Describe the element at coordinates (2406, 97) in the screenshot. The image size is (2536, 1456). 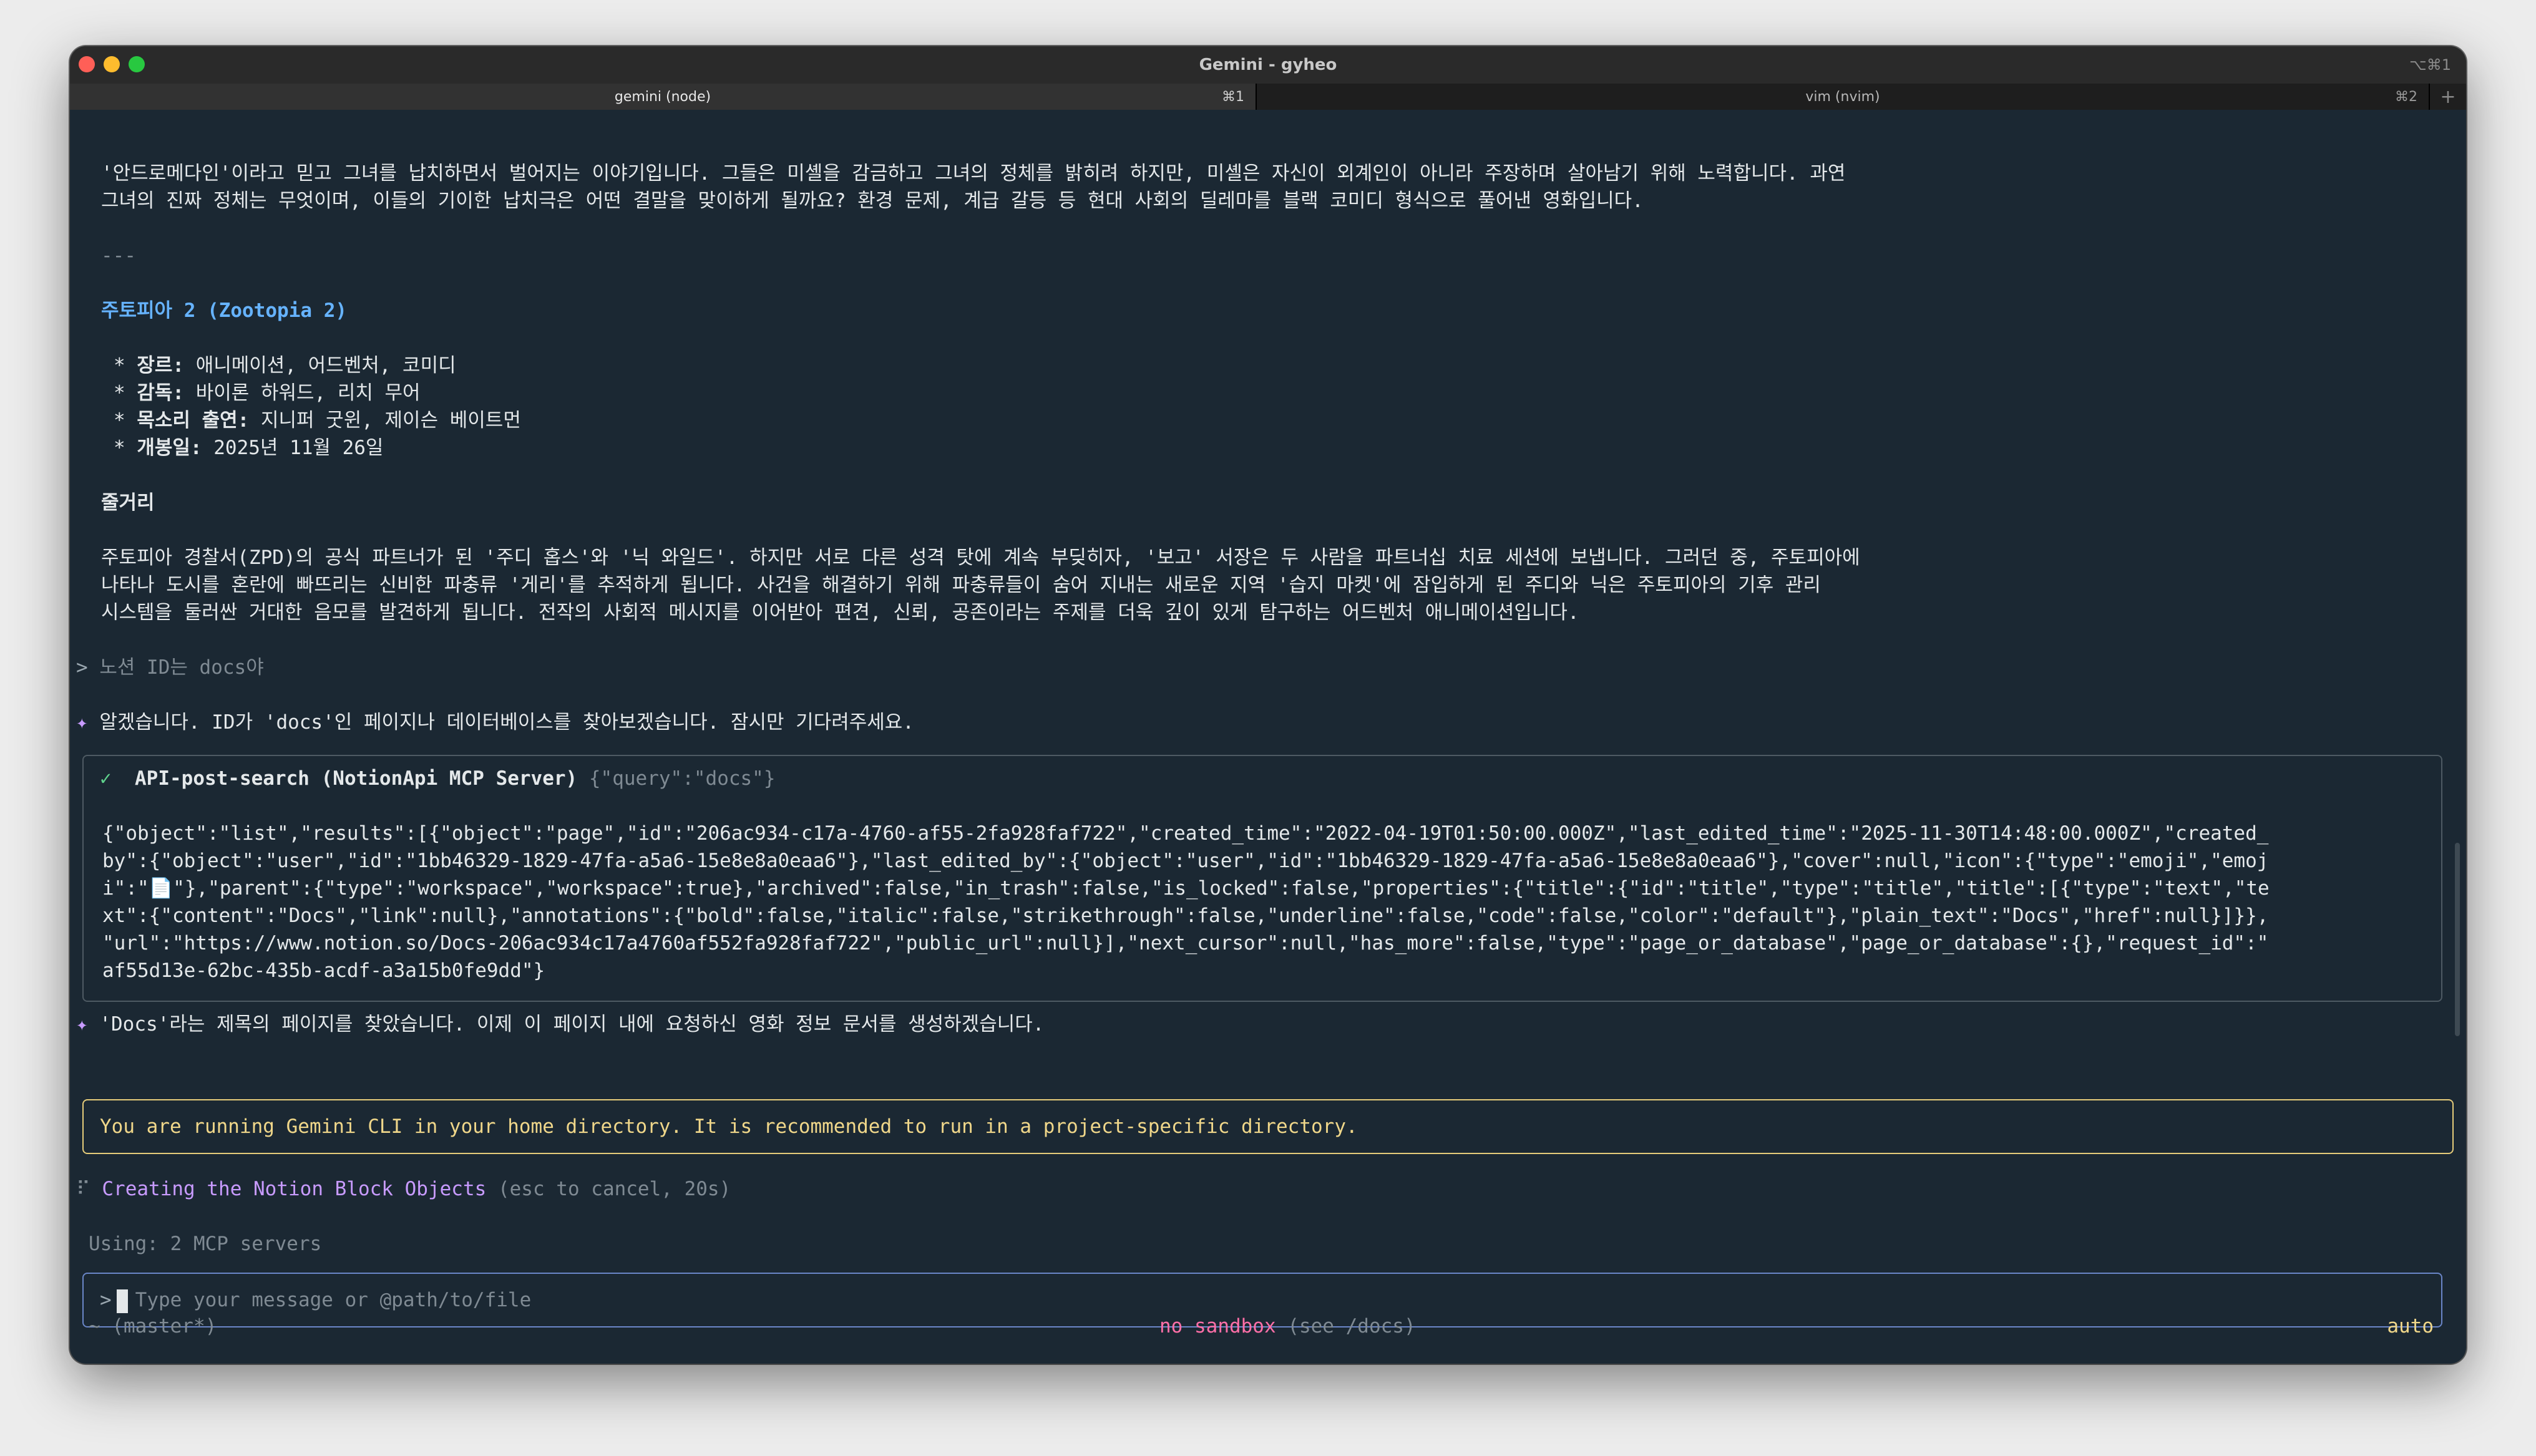
I see `tab-shortcut: ⌘2` at that location.